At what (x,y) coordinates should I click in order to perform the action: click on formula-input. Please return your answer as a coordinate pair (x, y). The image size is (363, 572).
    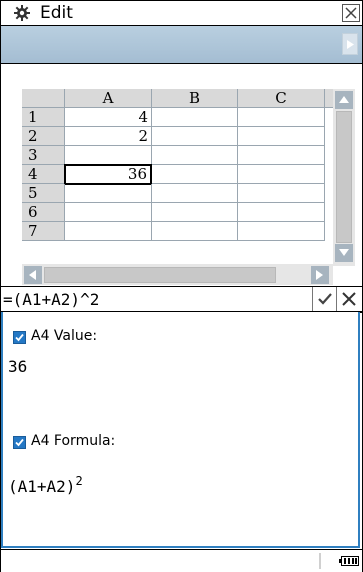
    Looking at the image, I should click on (143, 299).